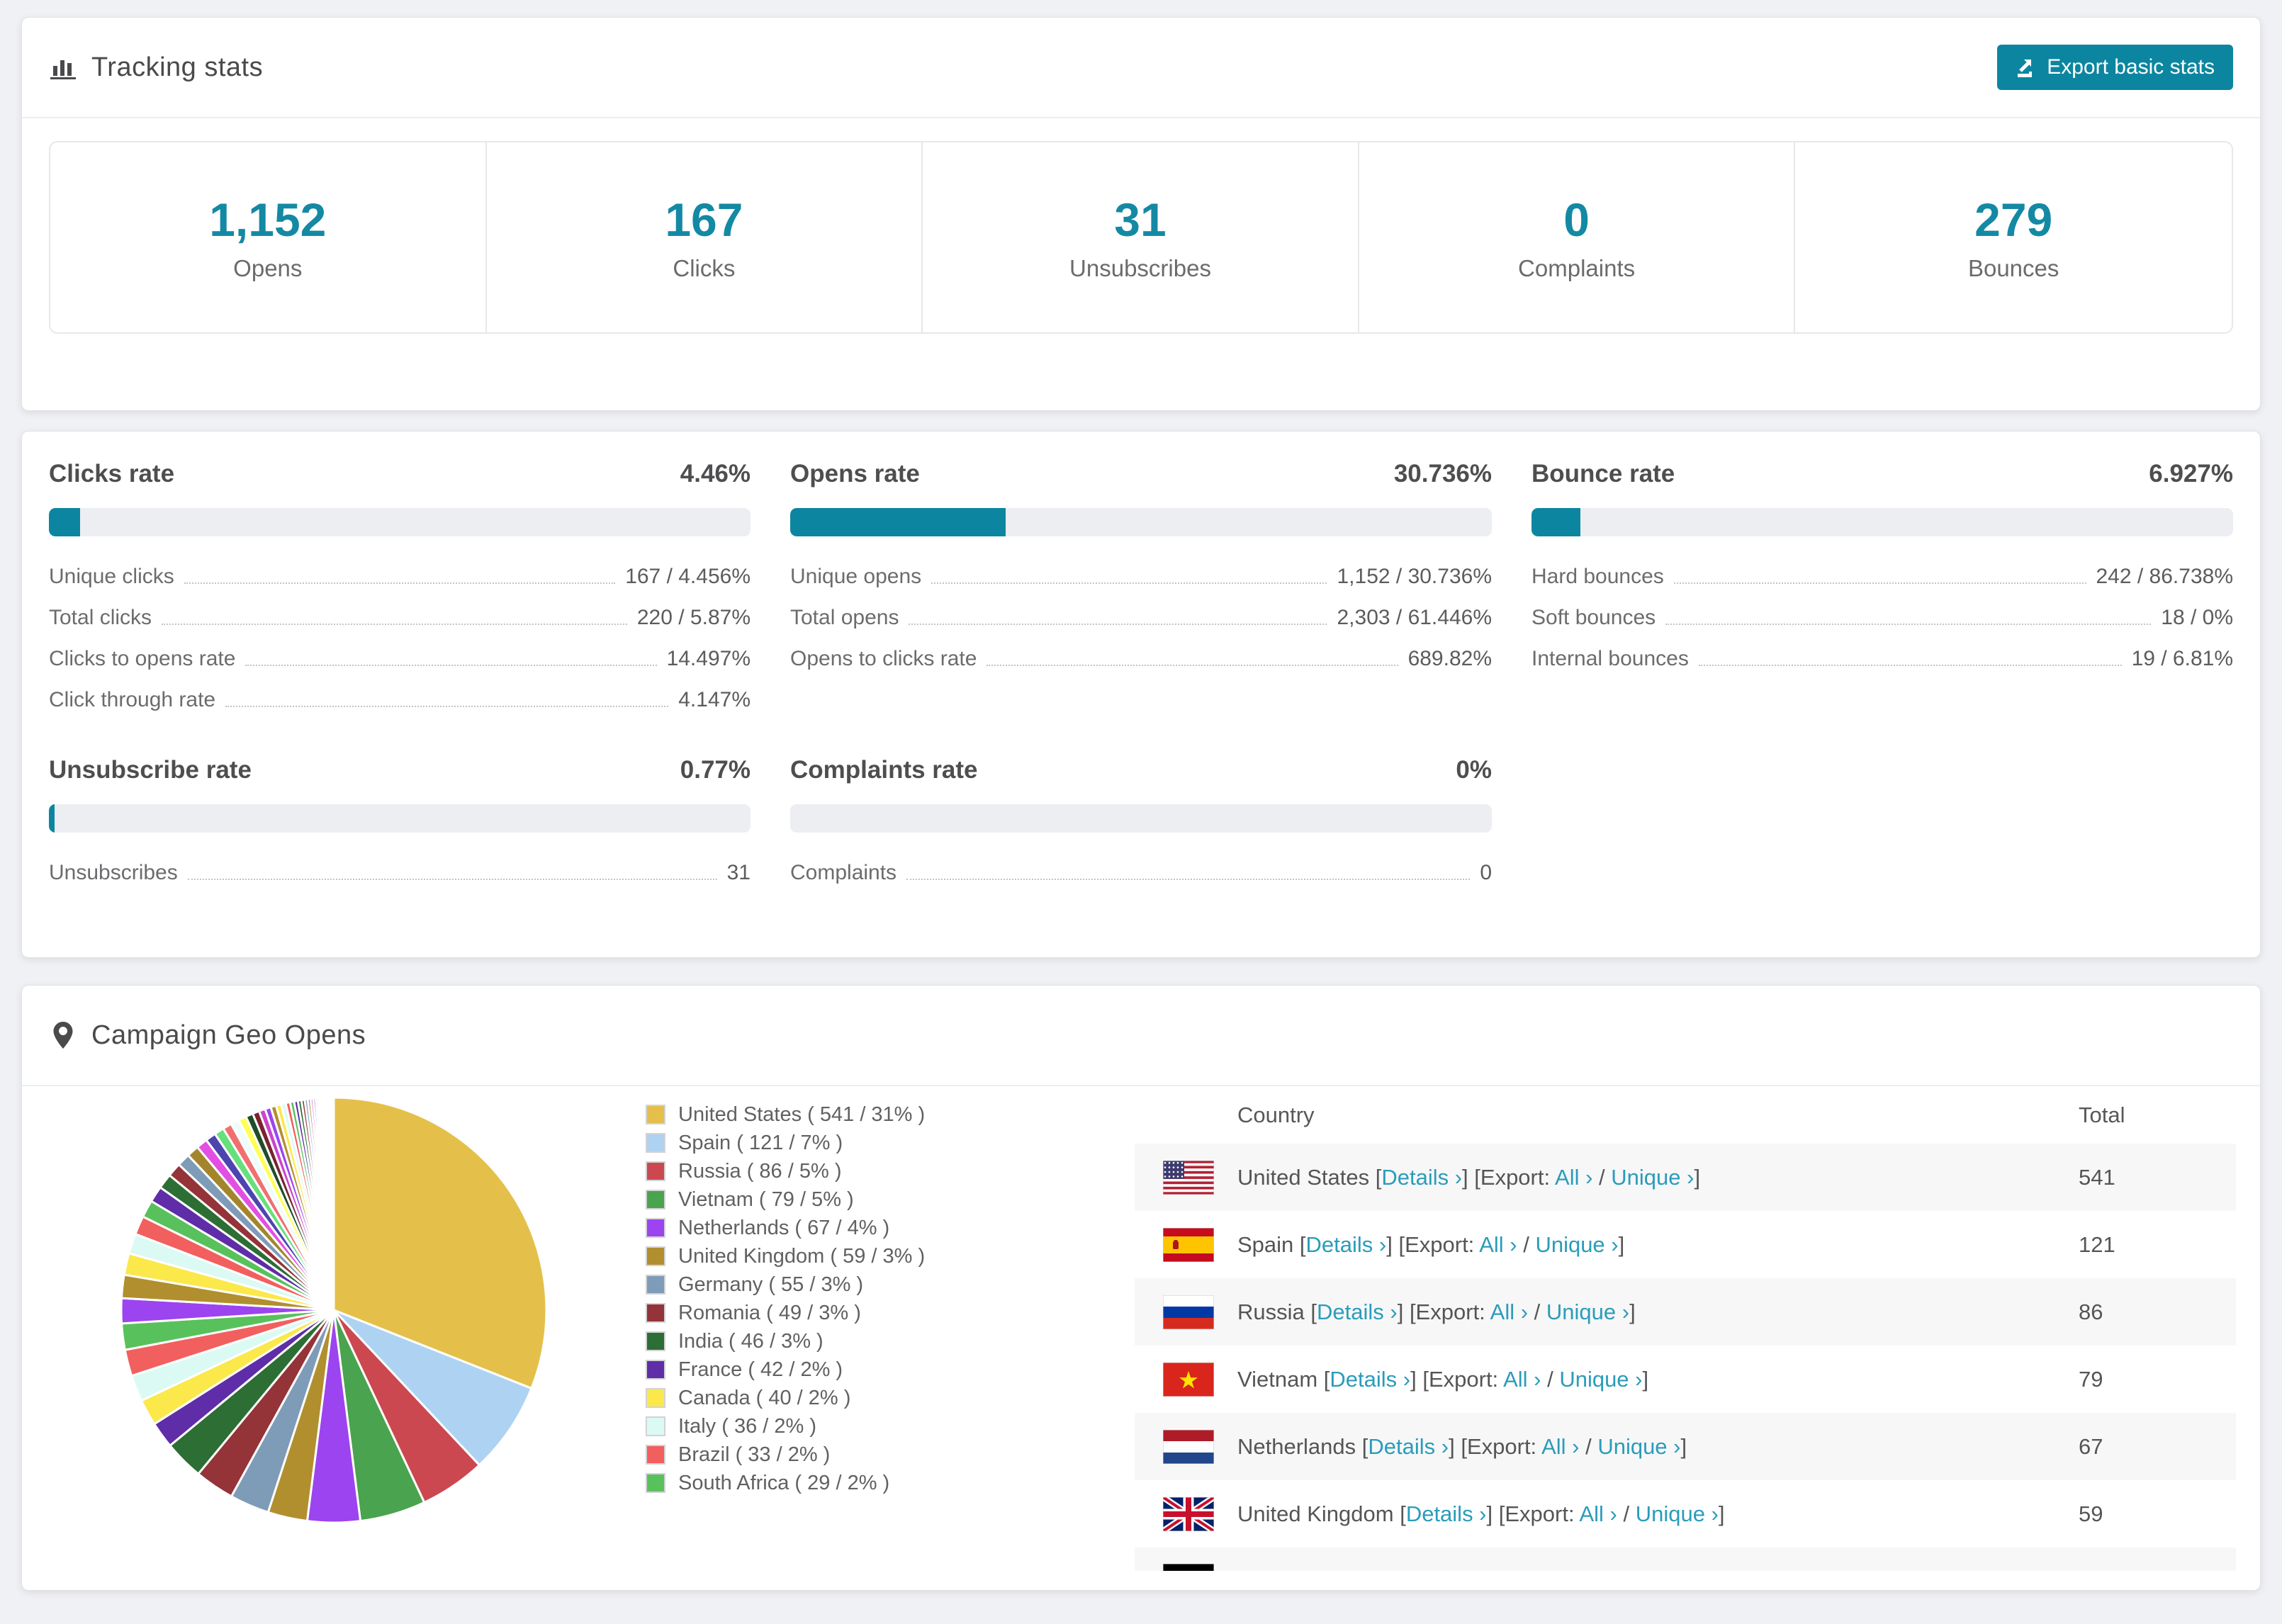 Image resolution: width=2282 pixels, height=1624 pixels. Describe the element at coordinates (1268, 1244) in the screenshot. I see `country-name: Spain` at that location.